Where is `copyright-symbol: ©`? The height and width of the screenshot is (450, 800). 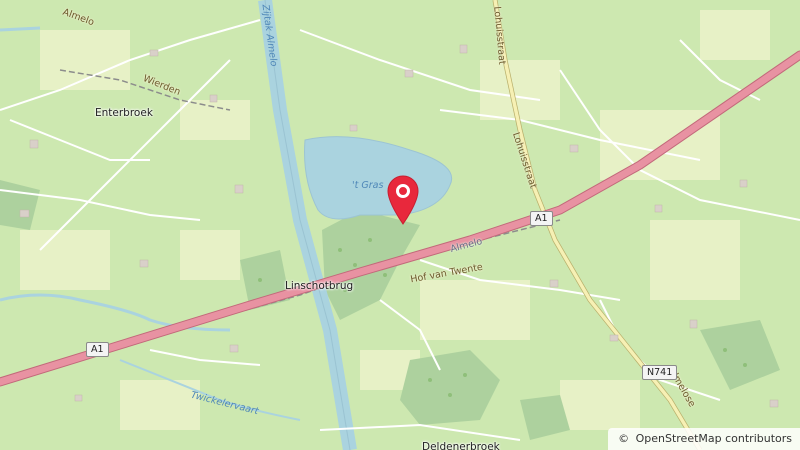 copyright-symbol: © is located at coordinates (624, 438).